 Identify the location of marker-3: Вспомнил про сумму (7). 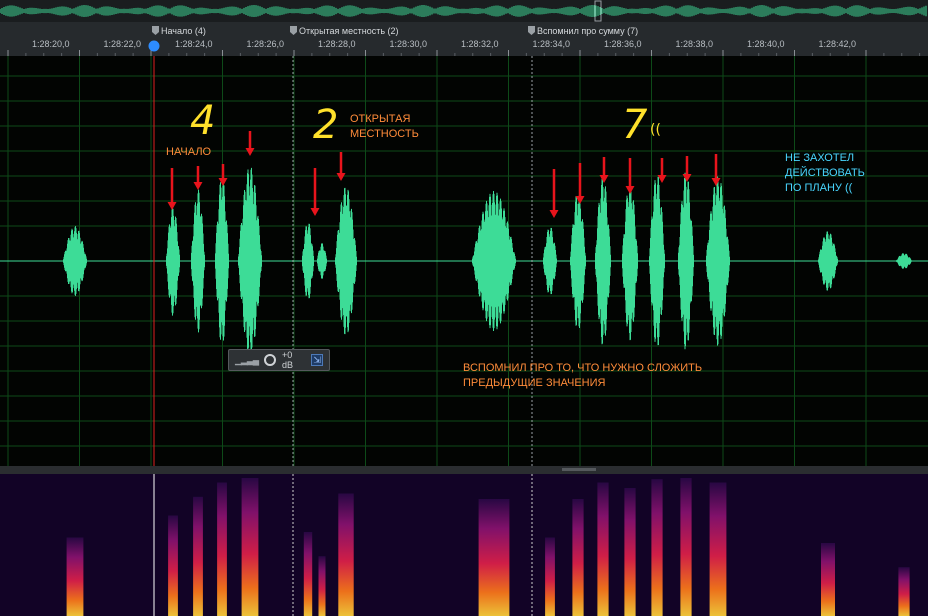
(583, 31).